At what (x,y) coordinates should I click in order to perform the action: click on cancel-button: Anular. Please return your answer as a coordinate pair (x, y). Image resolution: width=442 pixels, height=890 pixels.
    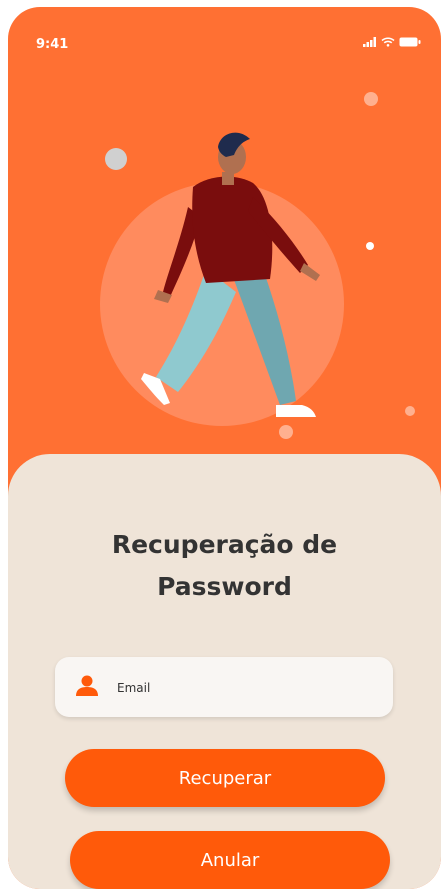
    Looking at the image, I should click on (230, 860).